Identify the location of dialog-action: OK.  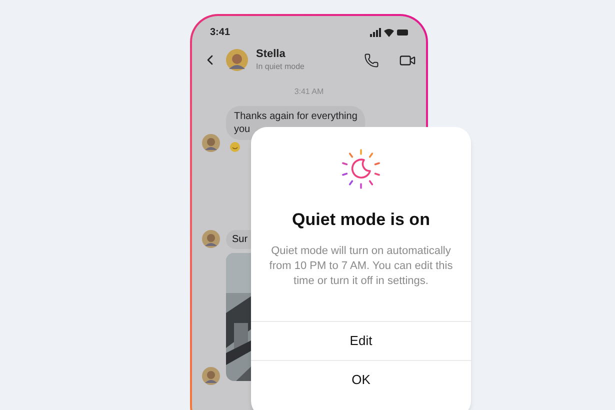
(361, 379).